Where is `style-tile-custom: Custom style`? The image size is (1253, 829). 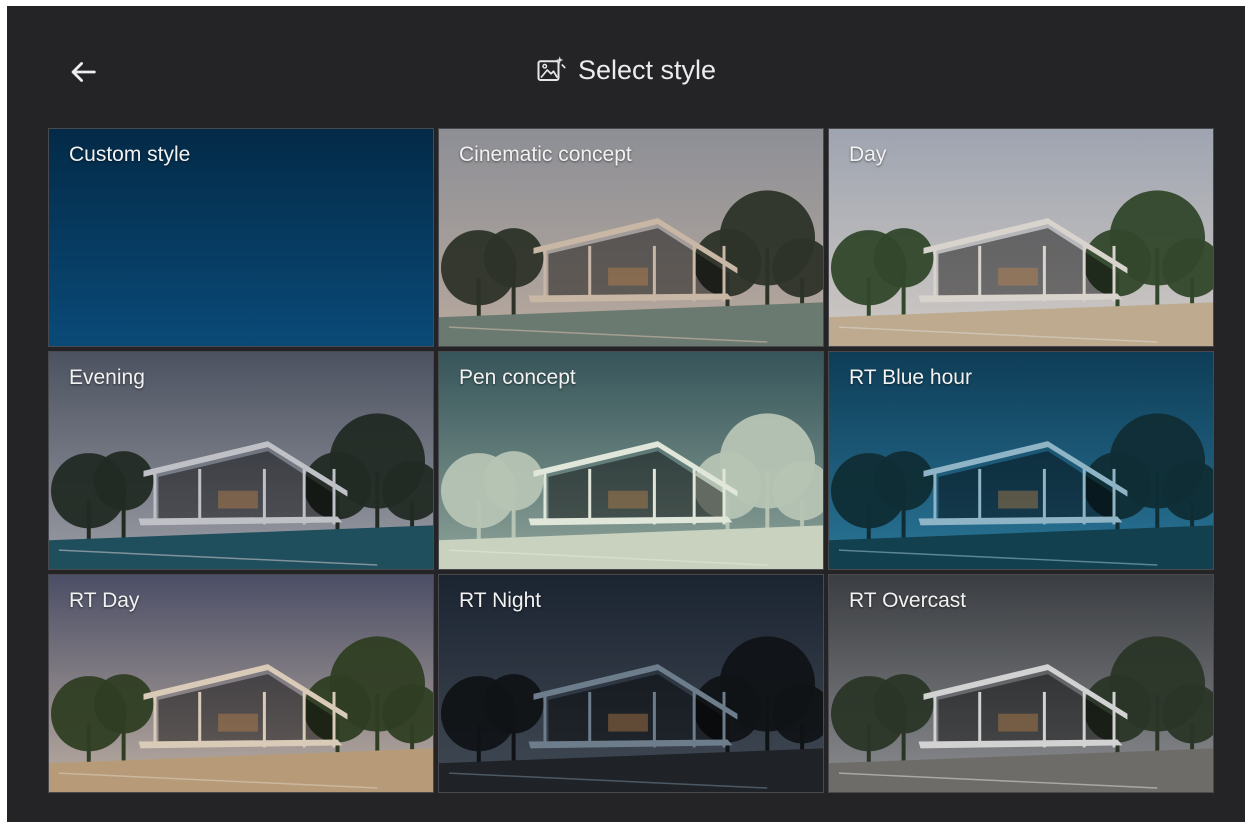
style-tile-custom: Custom style is located at coordinates (241, 237).